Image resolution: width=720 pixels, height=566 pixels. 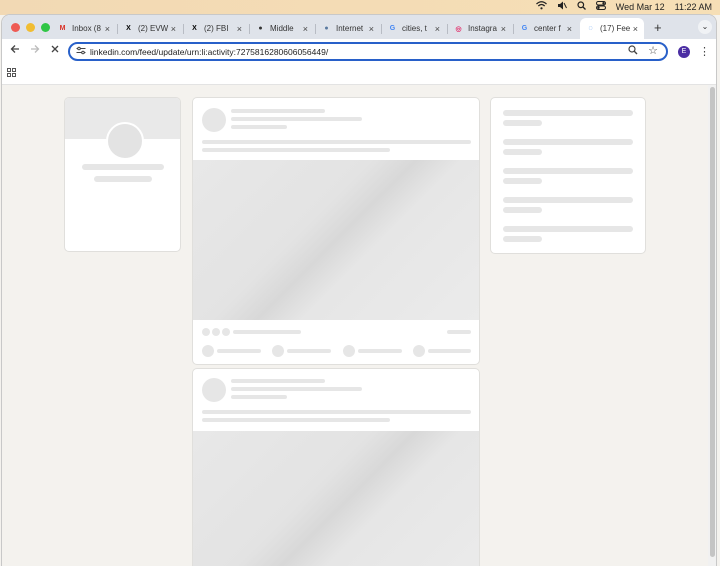 What do you see at coordinates (122, 174) in the screenshot?
I see `profile-card-skeleton` at bounding box center [122, 174].